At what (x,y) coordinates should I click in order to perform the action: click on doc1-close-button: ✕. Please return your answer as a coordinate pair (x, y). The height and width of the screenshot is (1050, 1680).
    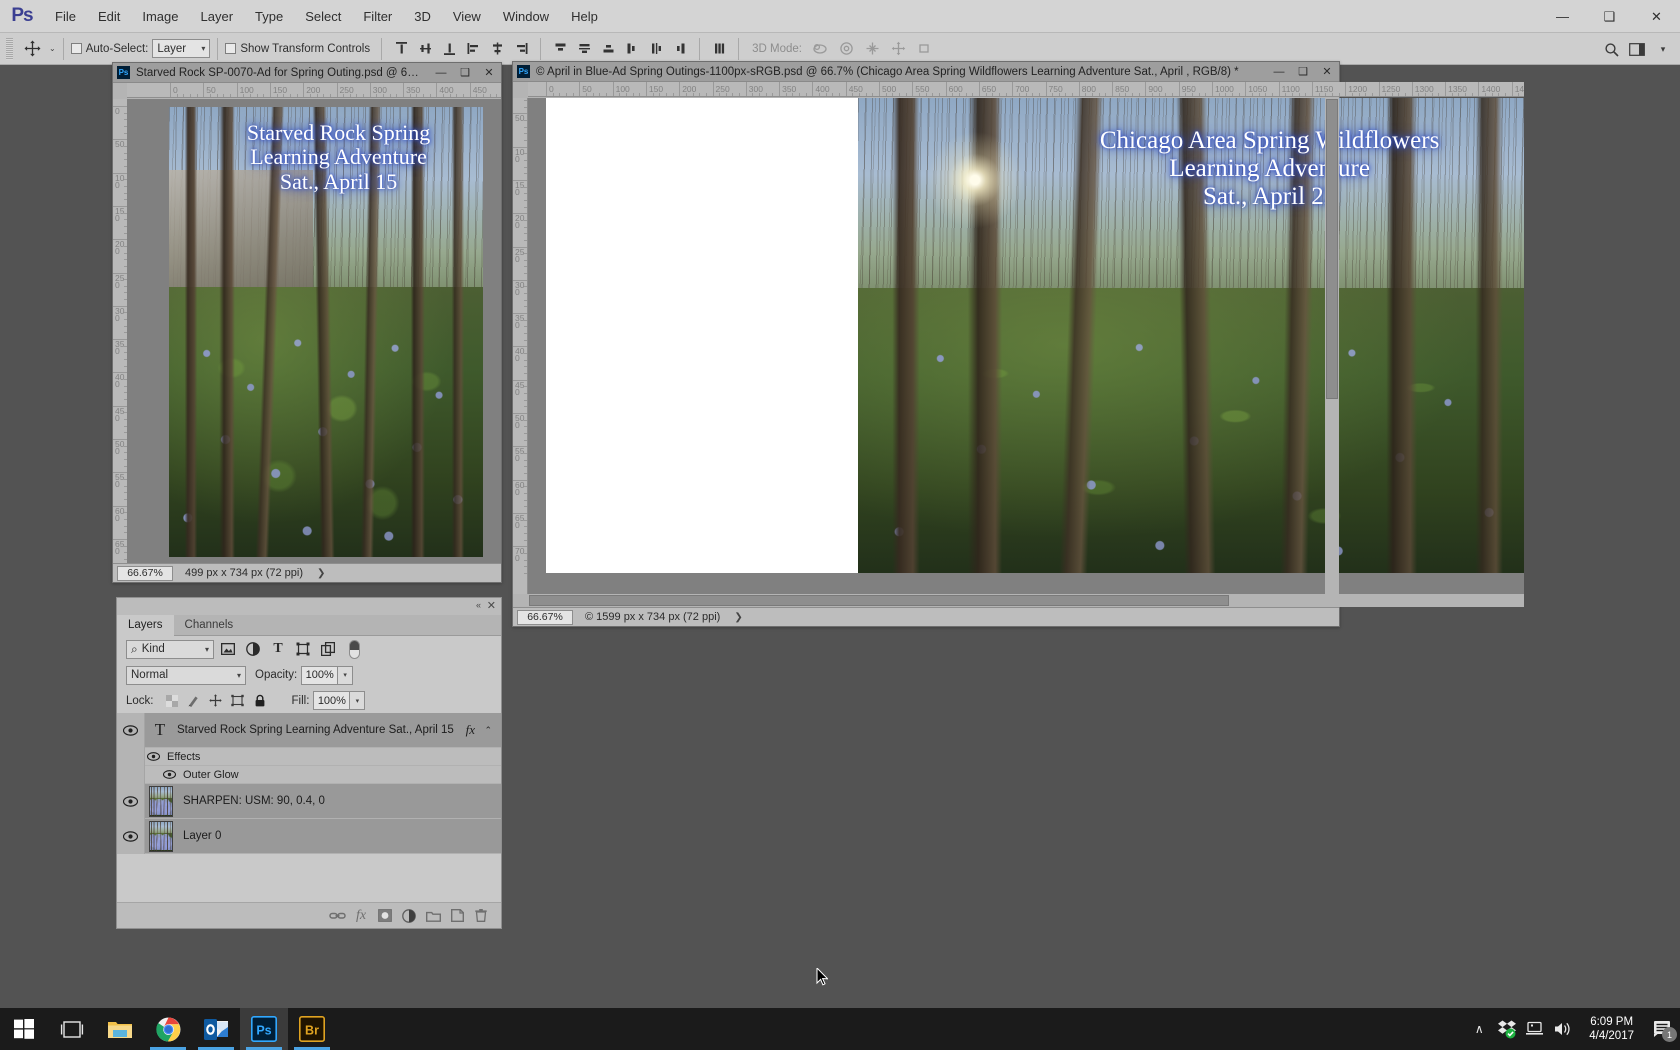
    Looking at the image, I should click on (489, 72).